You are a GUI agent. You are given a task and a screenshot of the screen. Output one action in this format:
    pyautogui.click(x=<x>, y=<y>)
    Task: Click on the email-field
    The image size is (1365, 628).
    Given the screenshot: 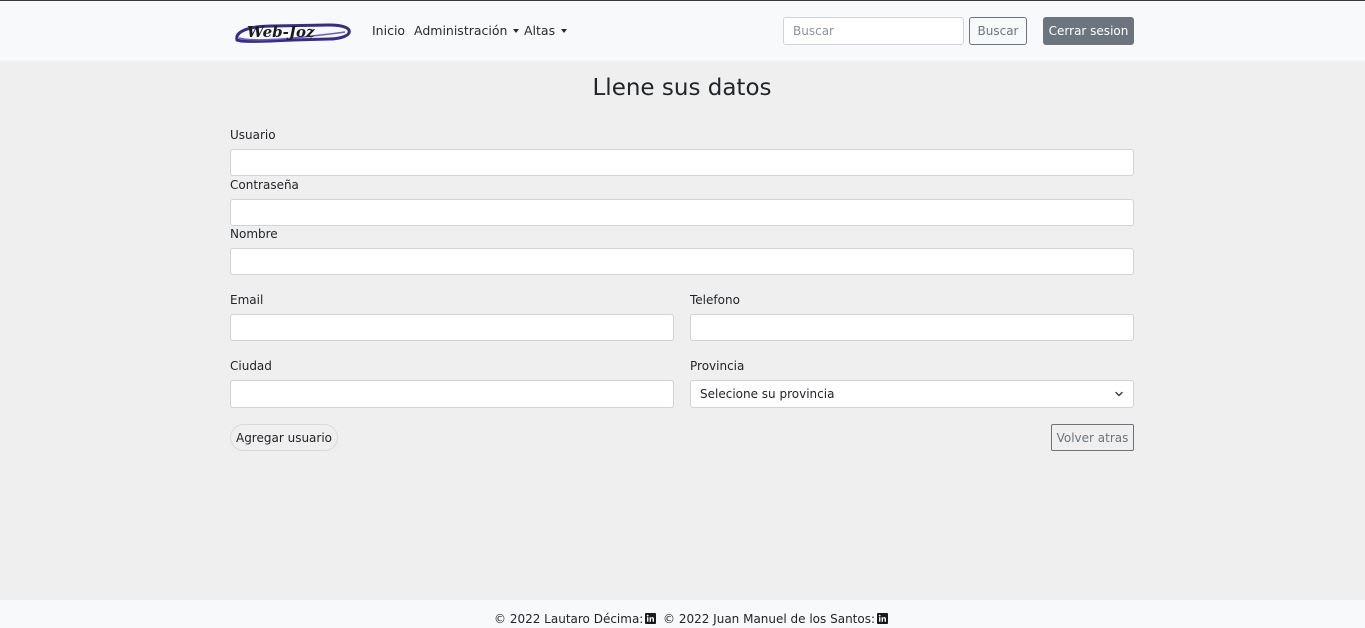 What is the action you would take?
    pyautogui.click(x=452, y=327)
    